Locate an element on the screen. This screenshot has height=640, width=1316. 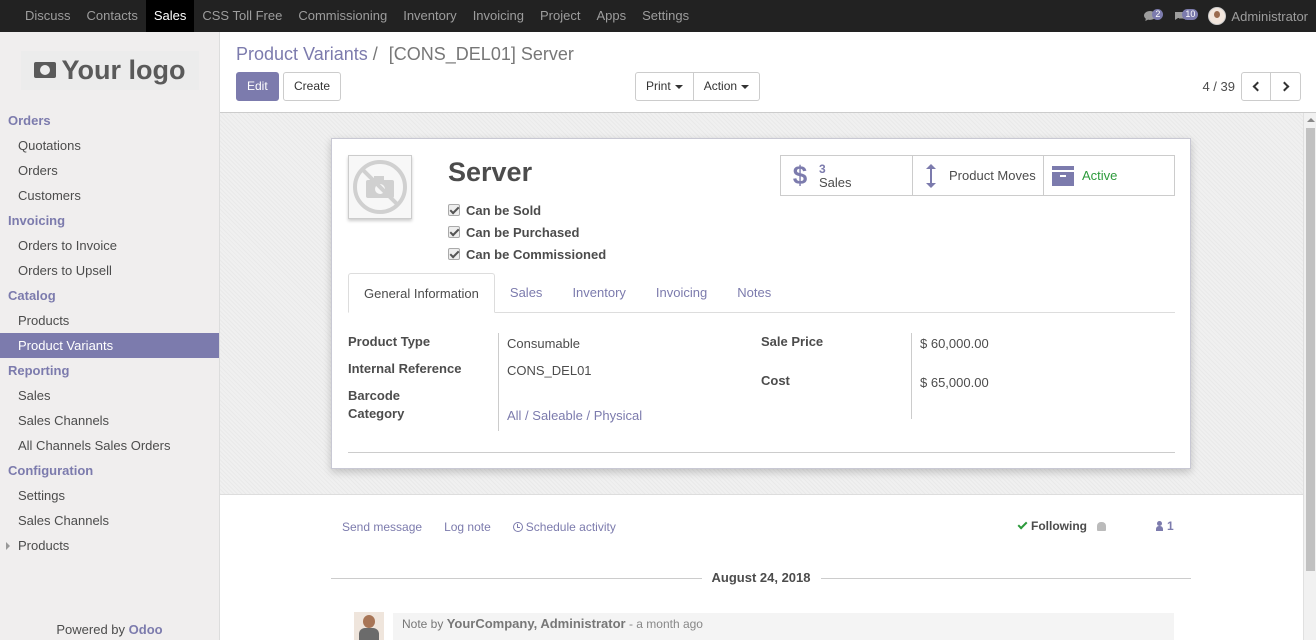
sidebar-item-orders-to-invoice: Orders to Invoice is located at coordinates (109, 245).